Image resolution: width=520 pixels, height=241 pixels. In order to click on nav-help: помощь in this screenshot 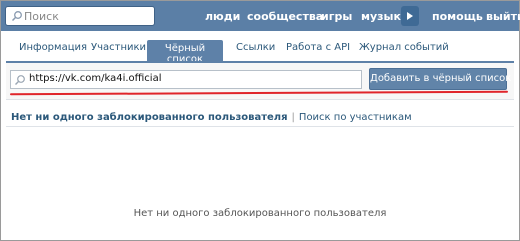, I will do `click(457, 16)`.